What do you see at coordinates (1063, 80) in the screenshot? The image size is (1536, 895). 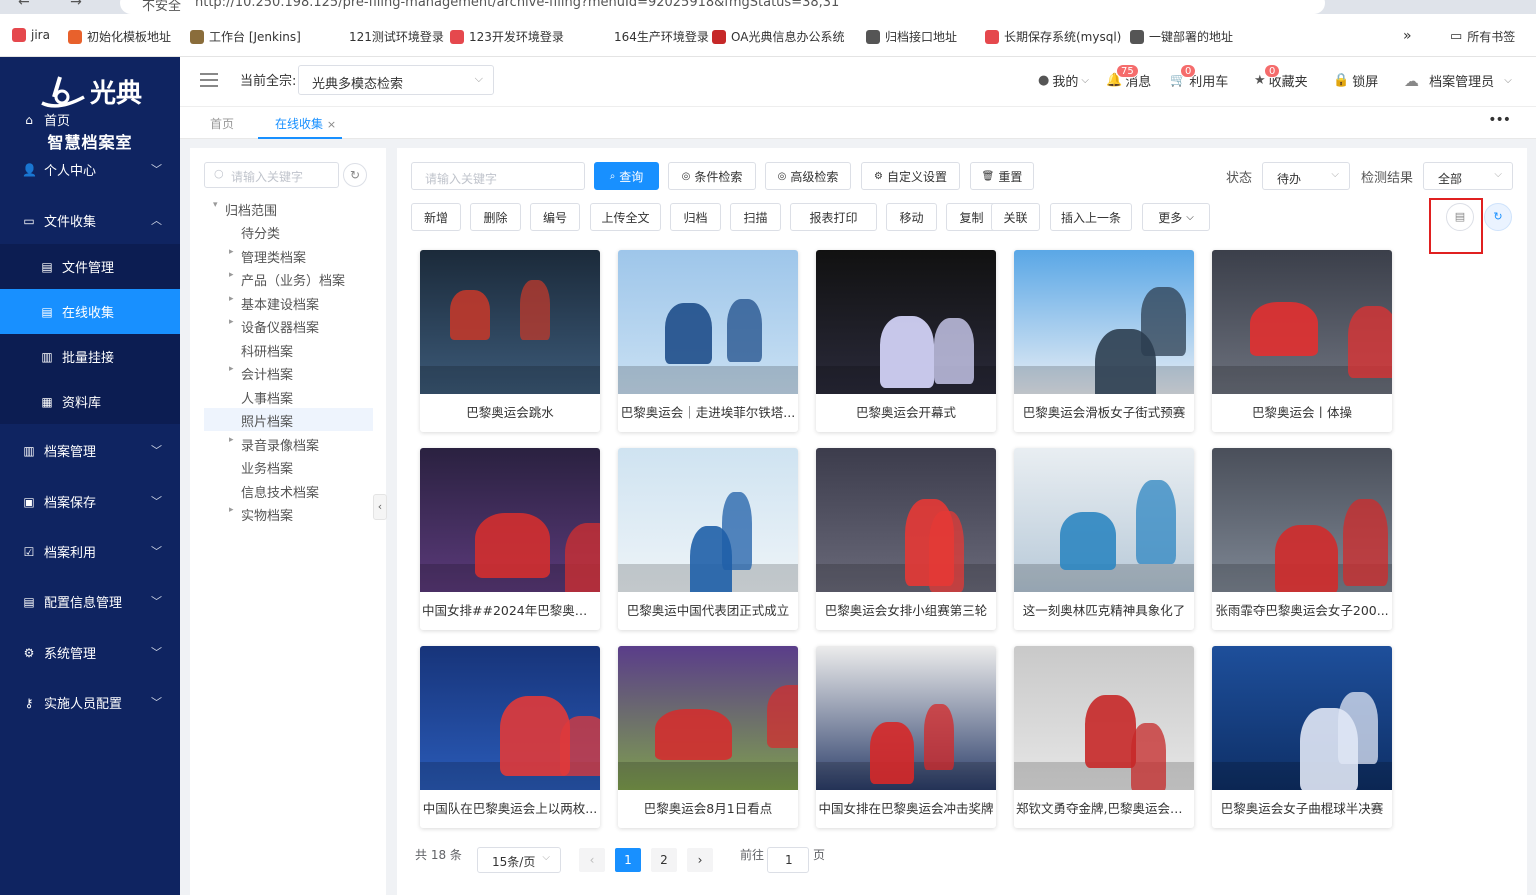 I see `mine-menu: ● 我的 ⌵` at bounding box center [1063, 80].